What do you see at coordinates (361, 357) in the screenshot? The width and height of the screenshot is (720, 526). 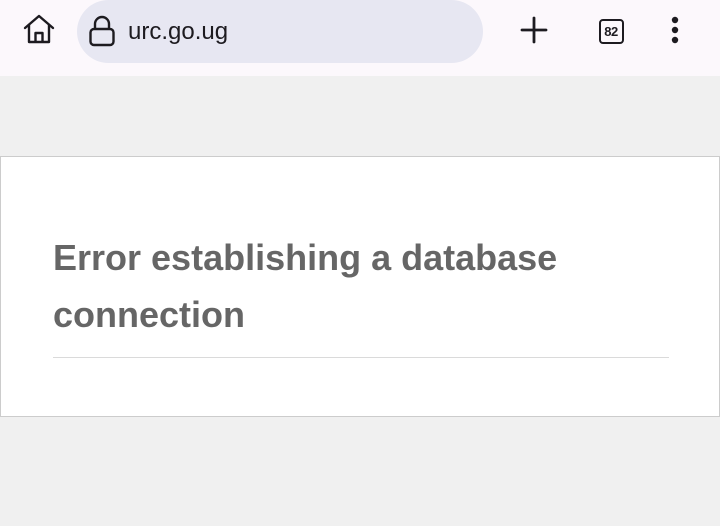 I see `divider` at bounding box center [361, 357].